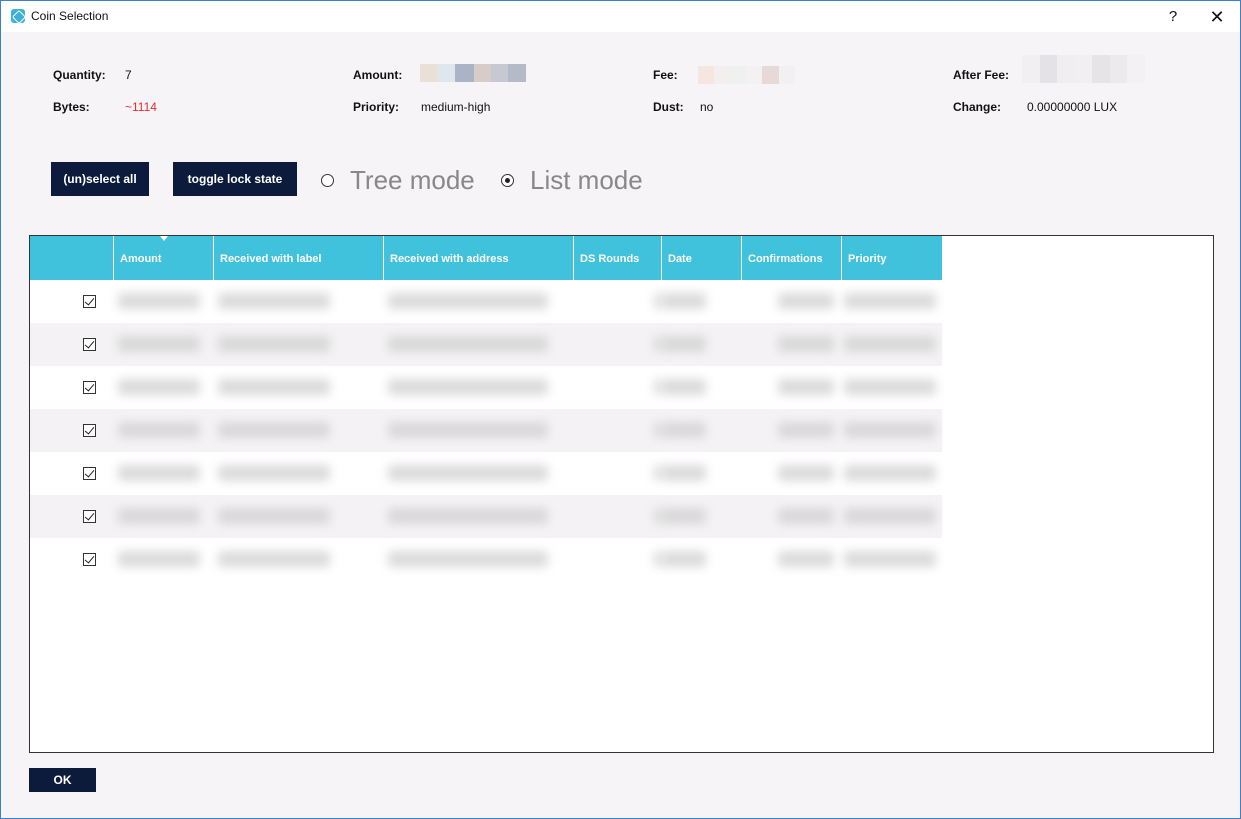 The width and height of the screenshot is (1241, 819). What do you see at coordinates (668, 107) in the screenshot?
I see `dust-label: Dust:` at bounding box center [668, 107].